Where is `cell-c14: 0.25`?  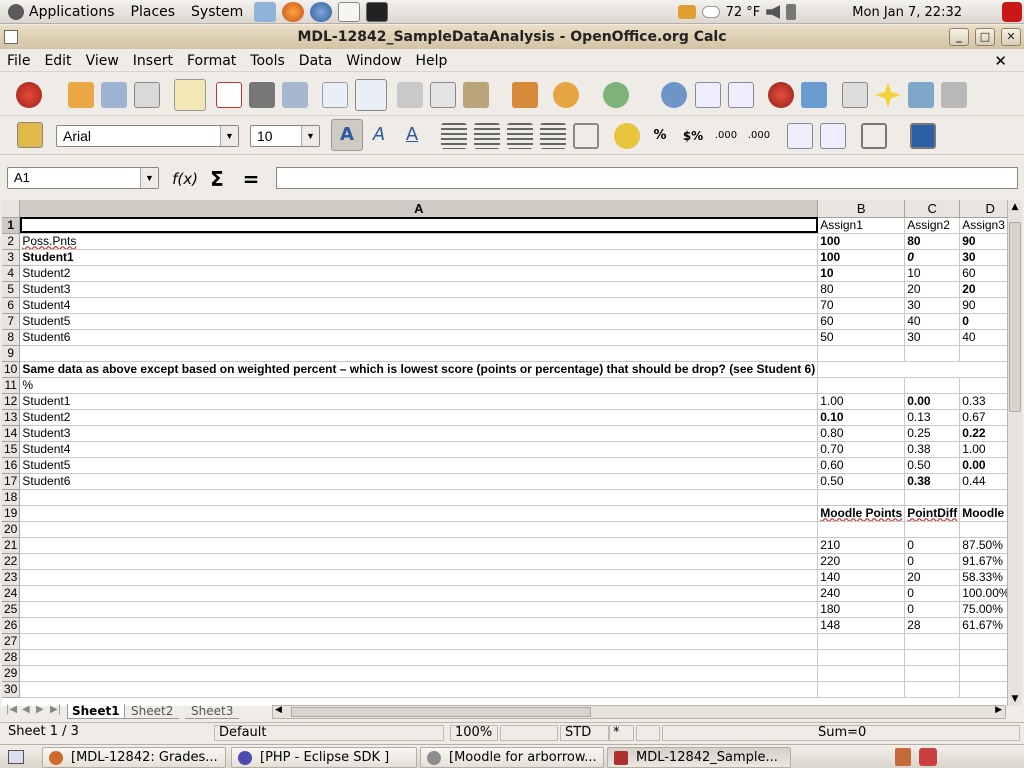
cell-c14: 0.25 is located at coordinates (932, 433).